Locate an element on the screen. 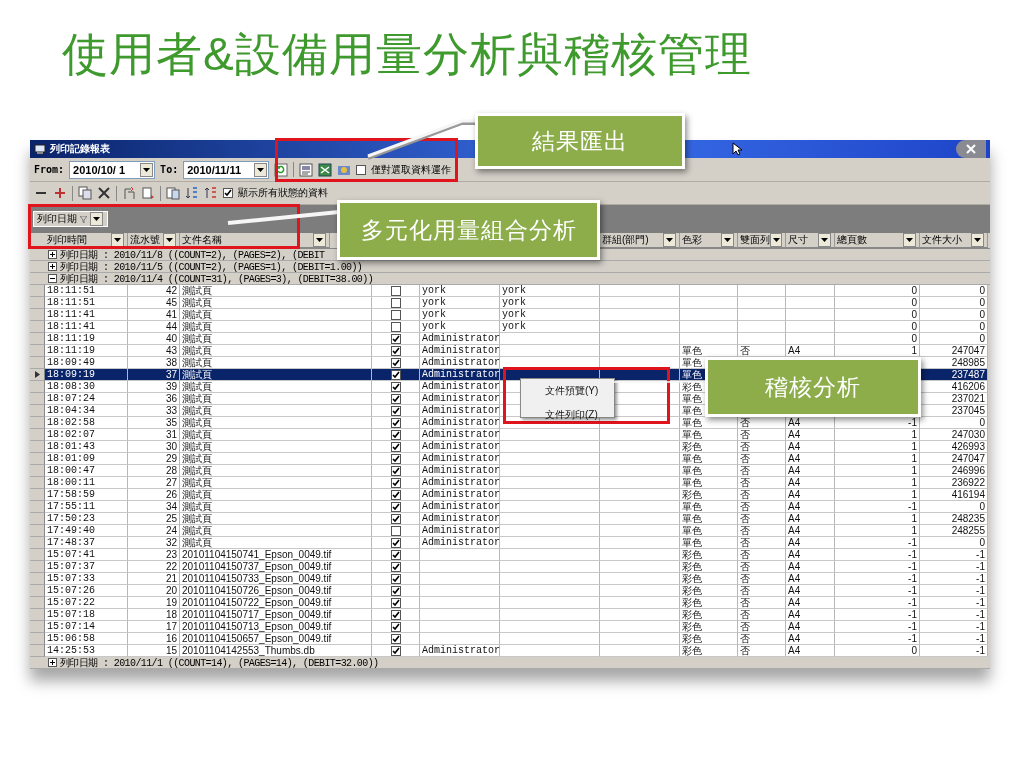  table-cell: 27 is located at coordinates (154, 483).